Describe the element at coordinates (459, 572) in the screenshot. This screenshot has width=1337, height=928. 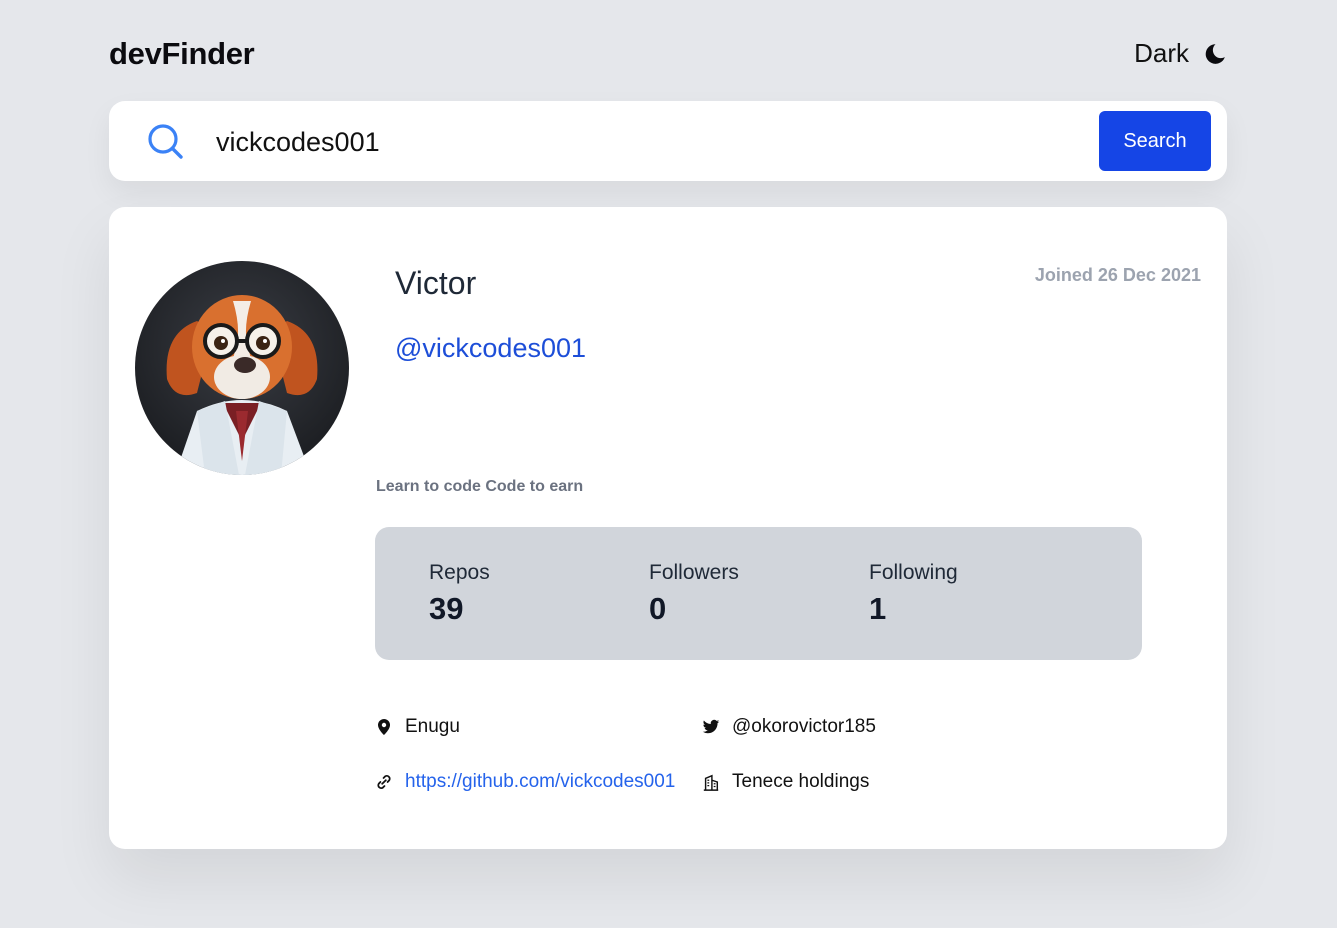
I see `stat-label: Repos` at that location.